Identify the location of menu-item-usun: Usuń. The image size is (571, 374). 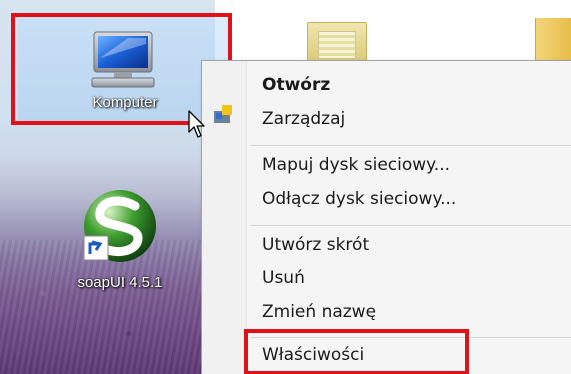
(283, 278).